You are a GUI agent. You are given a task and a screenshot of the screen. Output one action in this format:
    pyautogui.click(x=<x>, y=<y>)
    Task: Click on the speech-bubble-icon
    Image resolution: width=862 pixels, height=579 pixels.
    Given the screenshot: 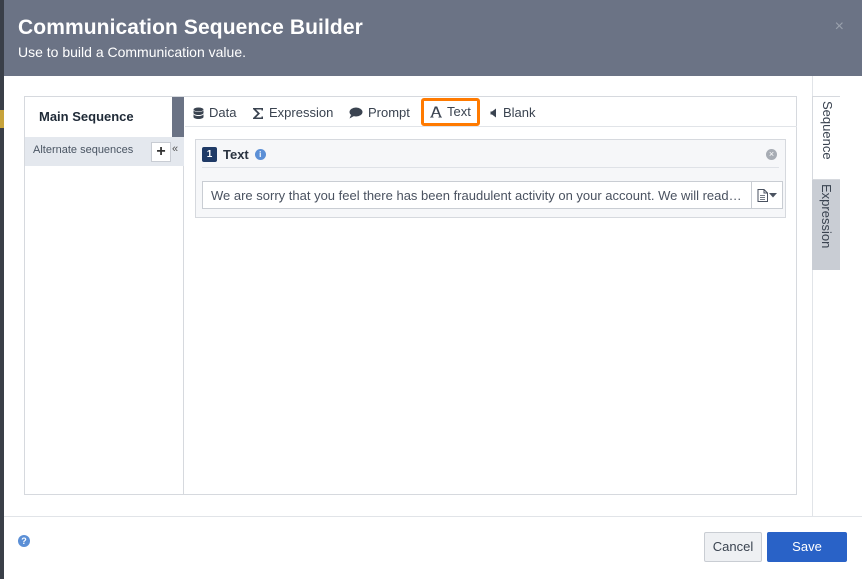 What is the action you would take?
    pyautogui.click(x=356, y=113)
    